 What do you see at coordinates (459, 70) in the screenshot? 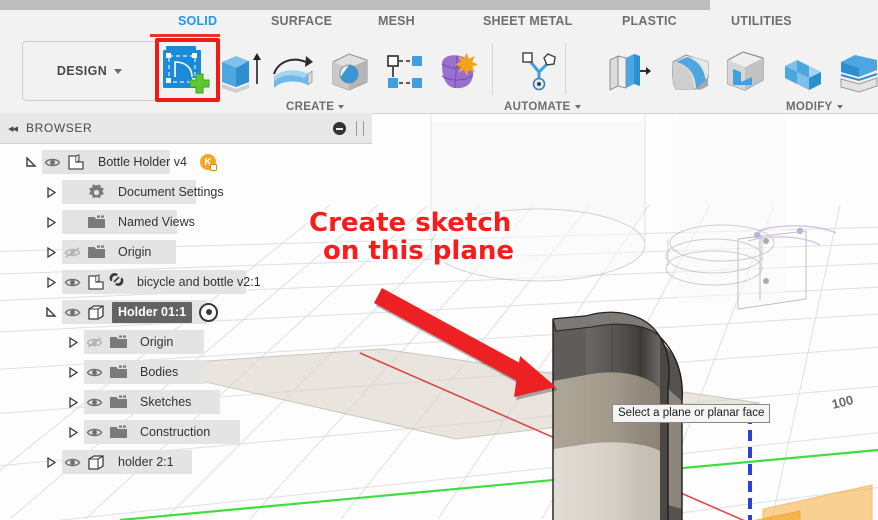
I see `mesh-create-button` at bounding box center [459, 70].